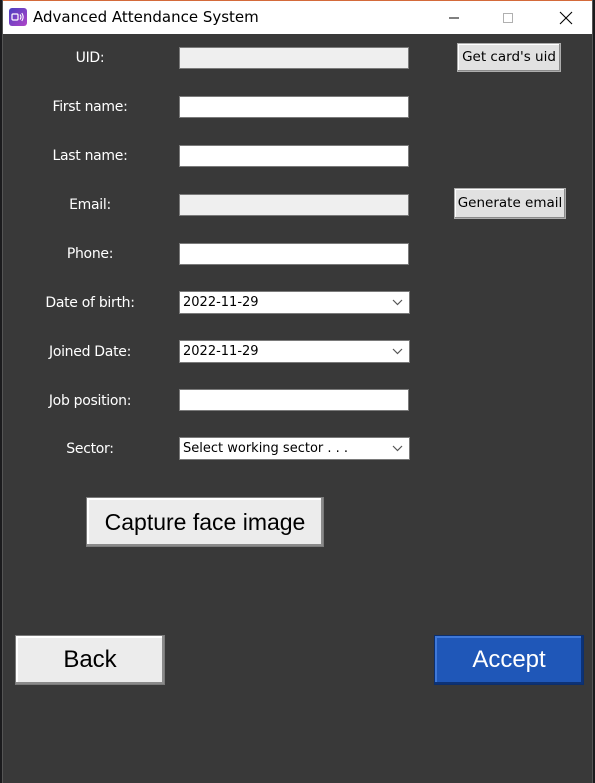 This screenshot has height=783, width=595. What do you see at coordinates (90, 254) in the screenshot?
I see `phone-label: Phone:` at bounding box center [90, 254].